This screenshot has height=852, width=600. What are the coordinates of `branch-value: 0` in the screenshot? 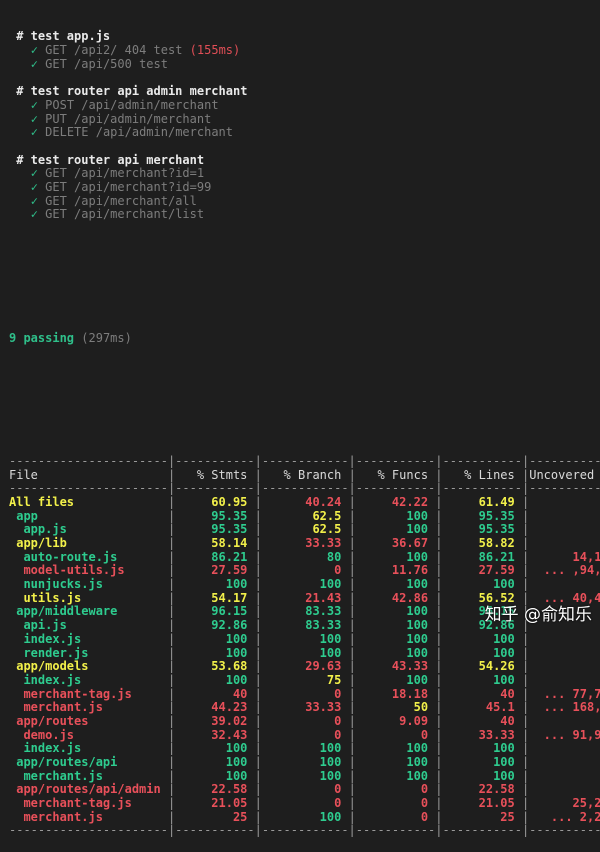 It's located at (338, 693).